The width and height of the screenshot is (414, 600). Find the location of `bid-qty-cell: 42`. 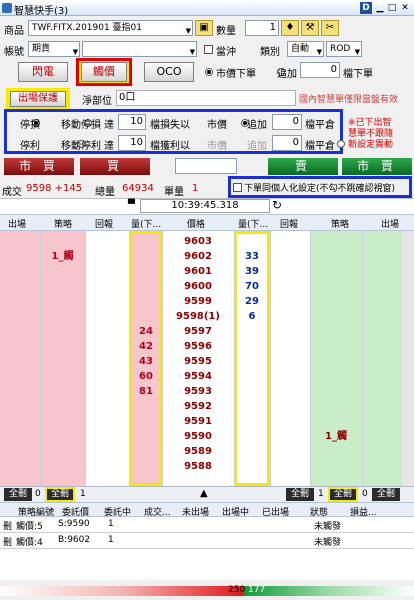

bid-qty-cell: 42 is located at coordinates (146, 346).